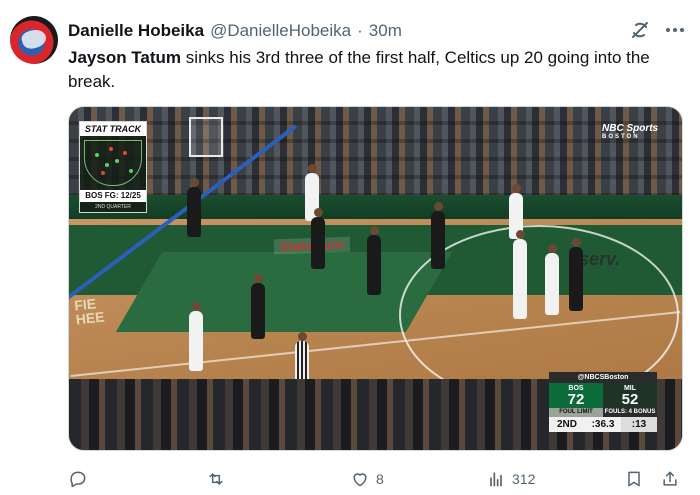 This screenshot has width=700, height=495. I want to click on repost-button, so click(219, 479).